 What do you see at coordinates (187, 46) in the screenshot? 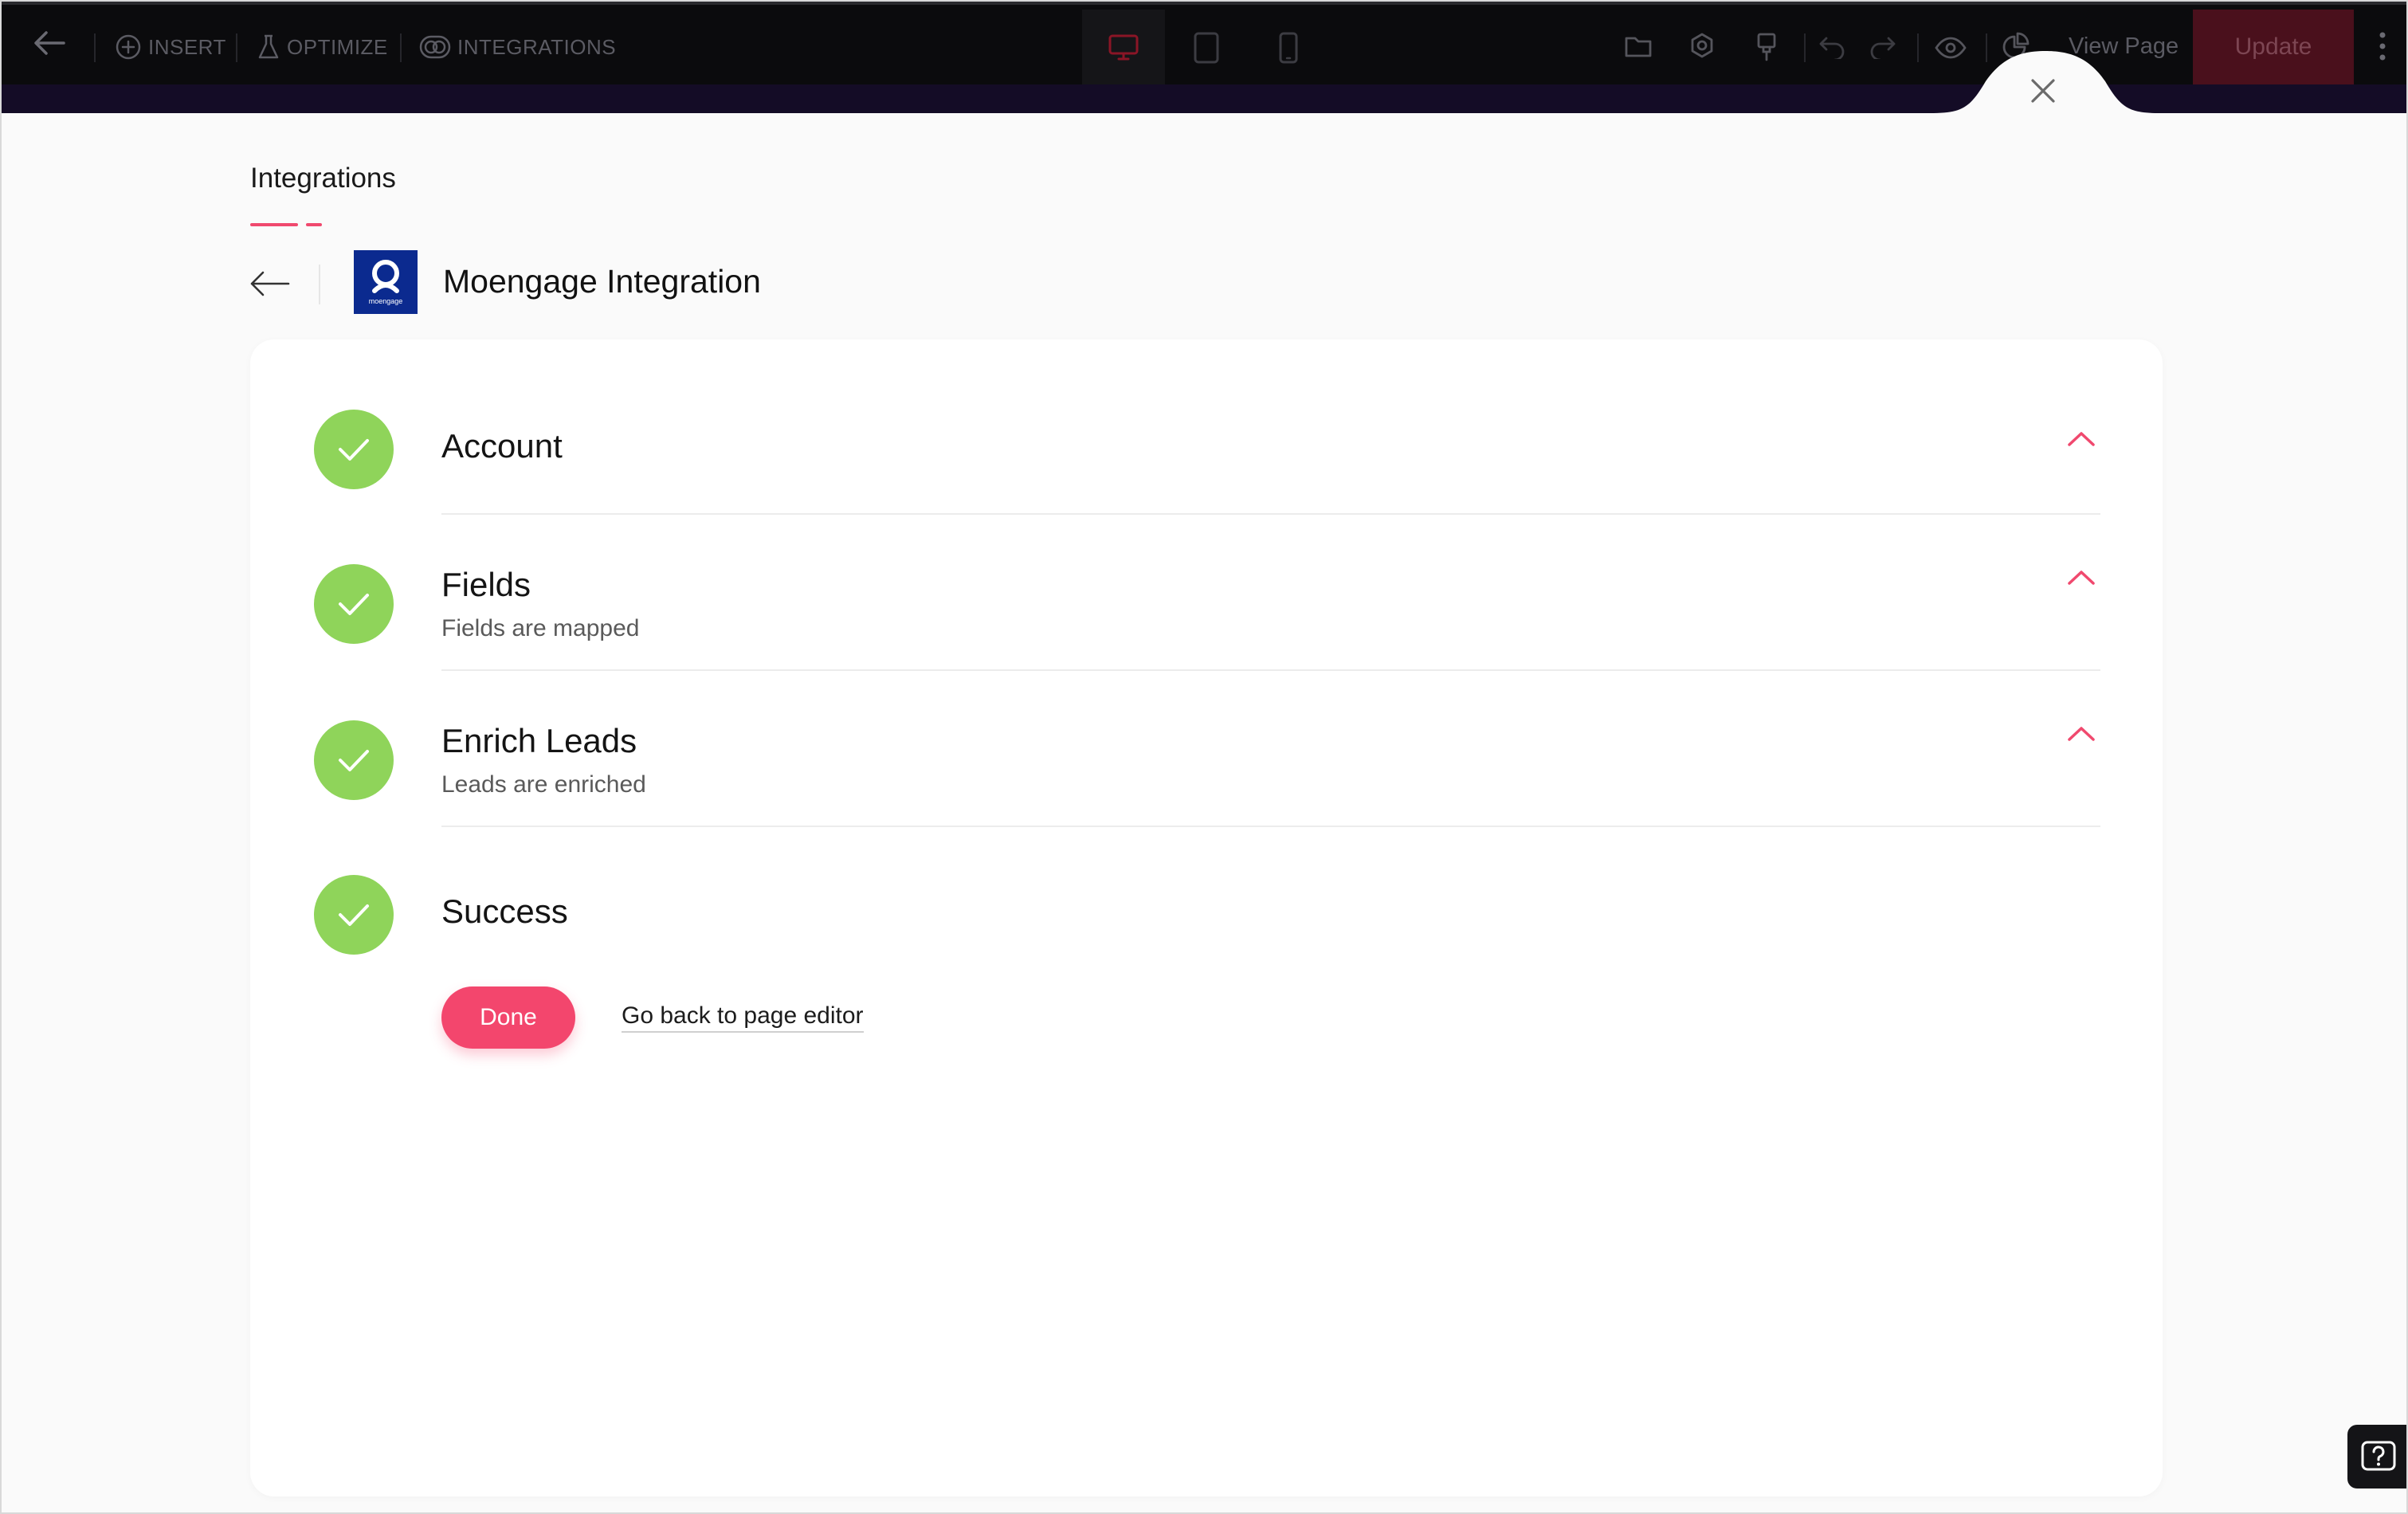
I see `insert-label: INSERT` at bounding box center [187, 46].